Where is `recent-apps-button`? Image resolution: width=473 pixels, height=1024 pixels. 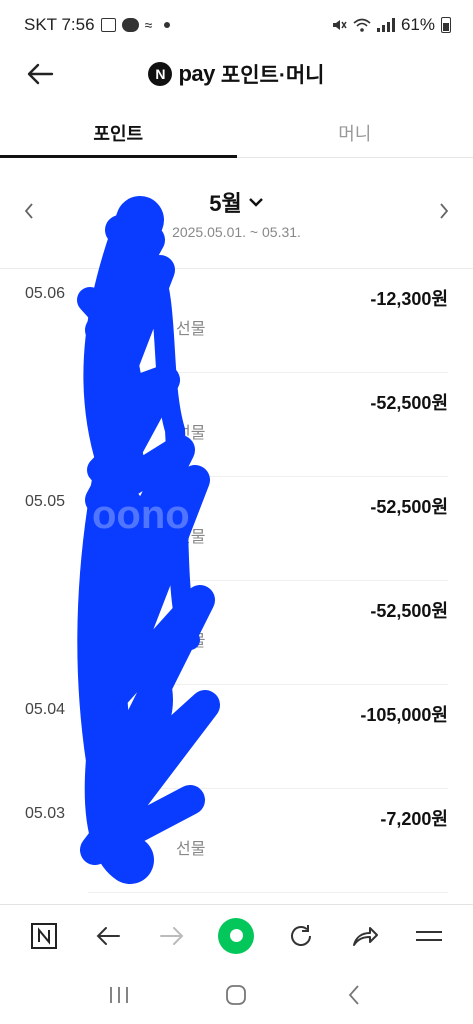
recent-apps-button is located at coordinates (119, 995).